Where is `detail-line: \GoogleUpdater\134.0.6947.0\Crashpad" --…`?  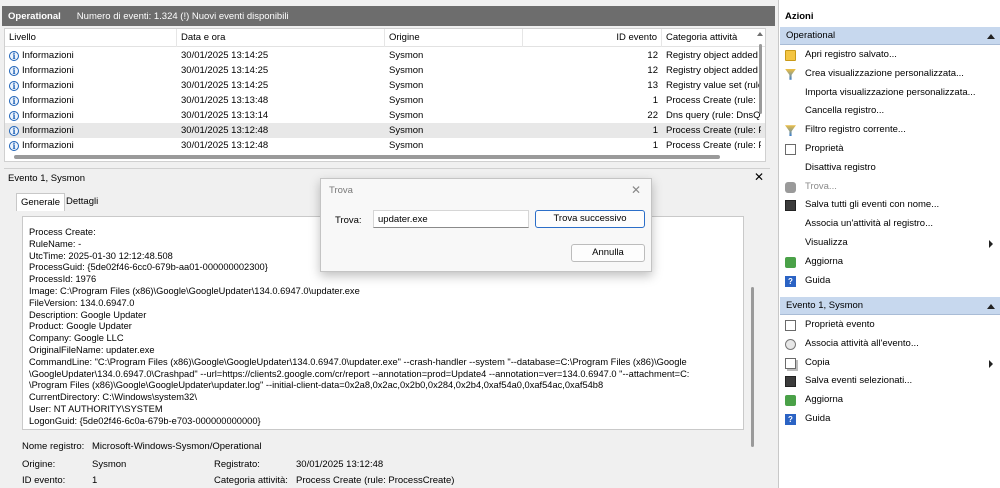 detail-line: \GoogleUpdater\134.0.6947.0\Crashpad" --… is located at coordinates (359, 373).